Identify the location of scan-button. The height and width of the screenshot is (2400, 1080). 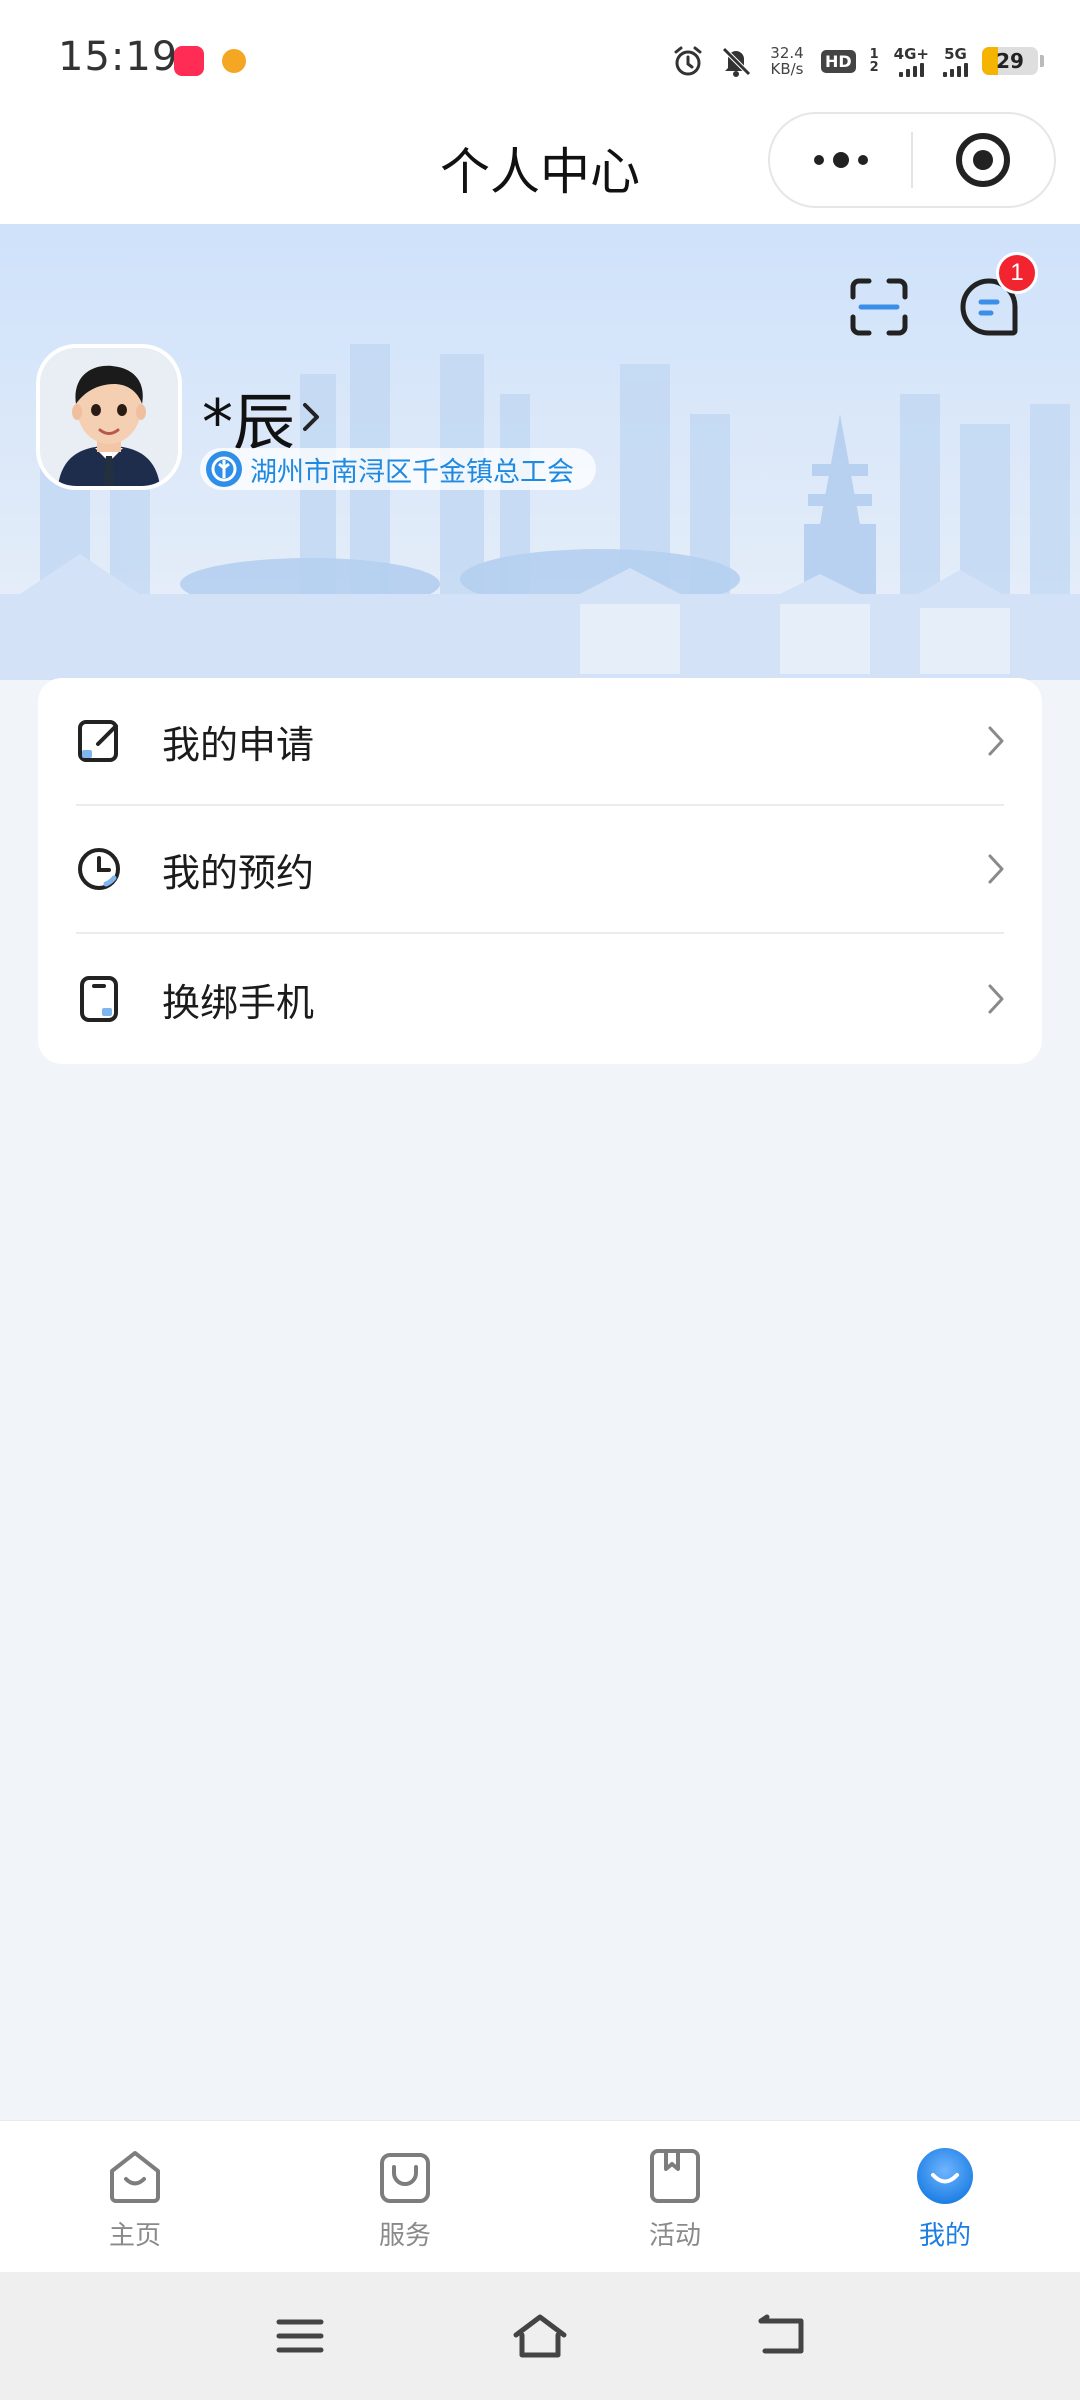
(879, 307).